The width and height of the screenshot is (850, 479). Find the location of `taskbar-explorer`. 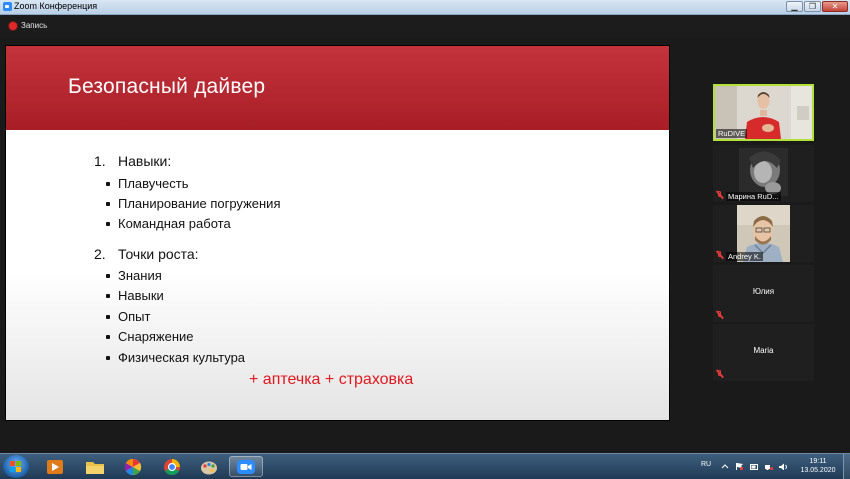

taskbar-explorer is located at coordinates (95, 466).